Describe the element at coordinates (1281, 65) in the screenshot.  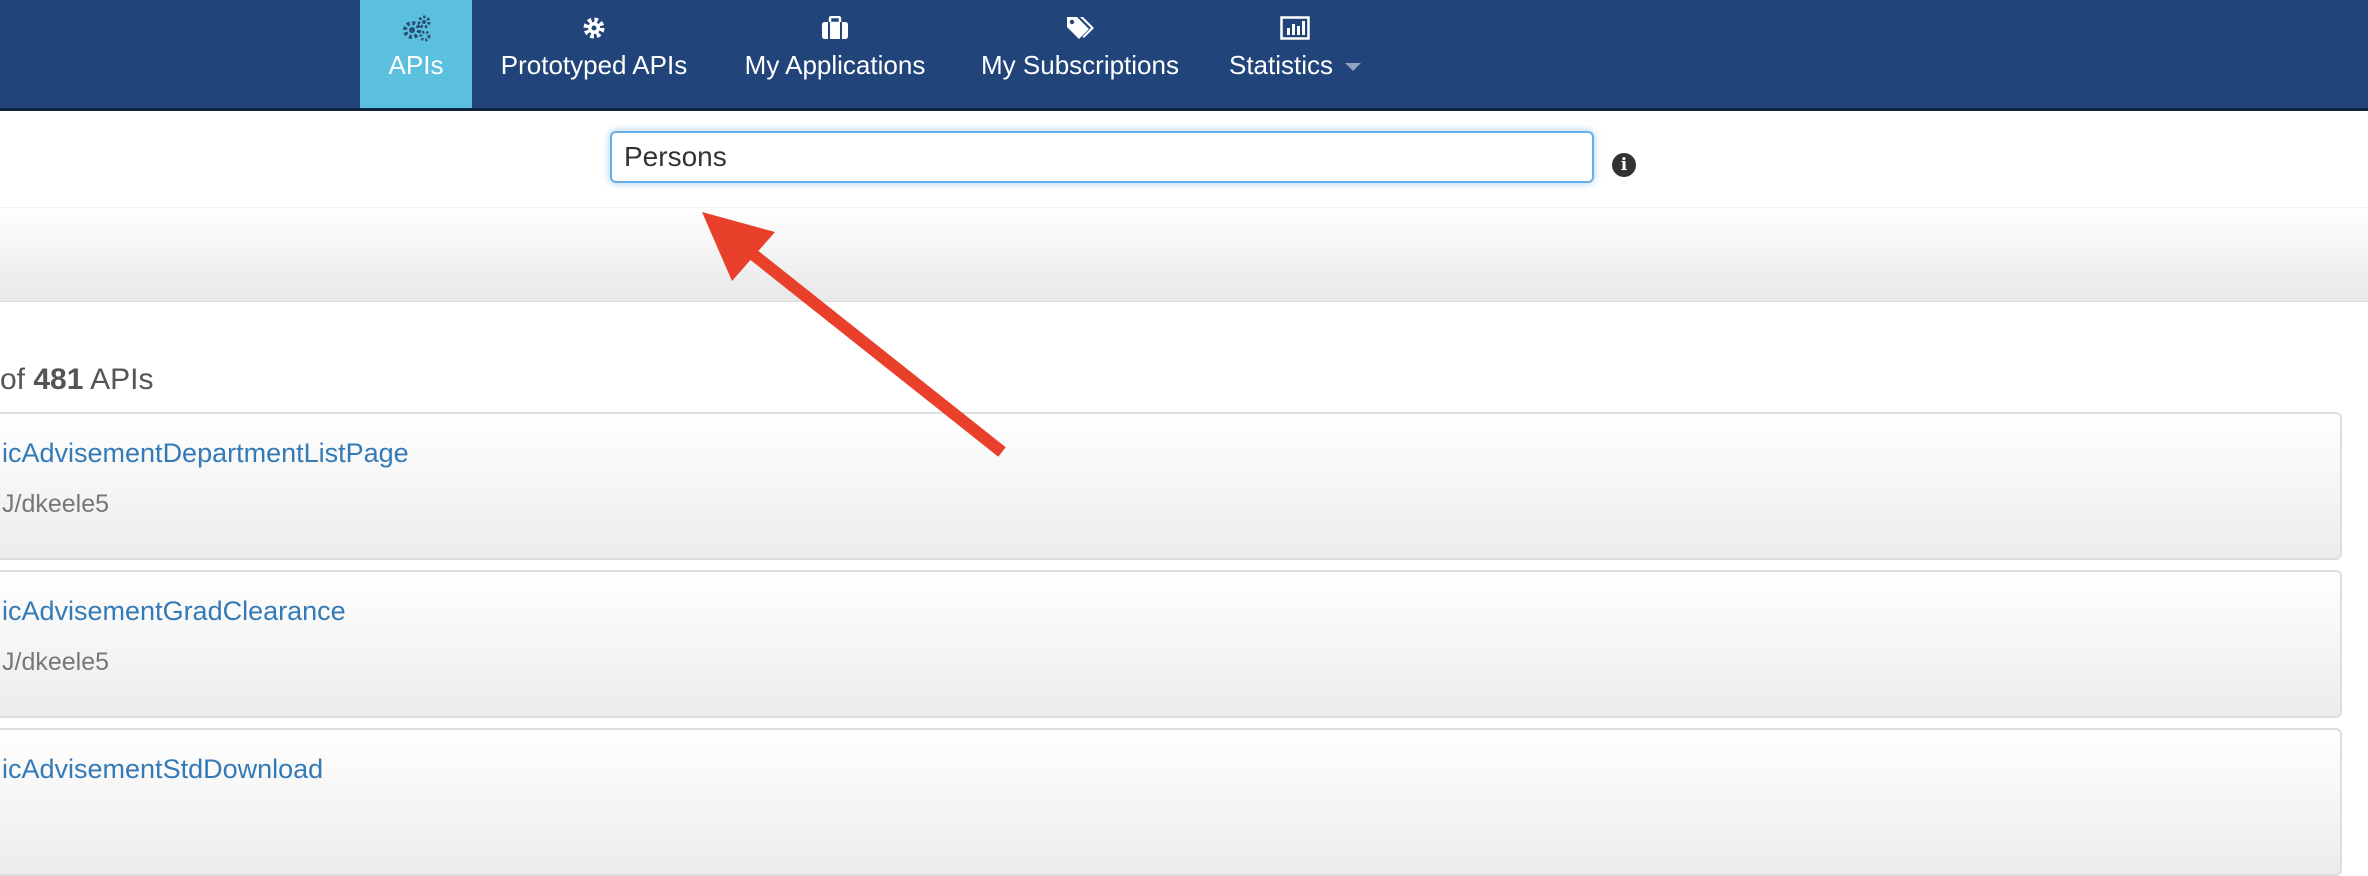
I see `statistics-label: Statistics` at that location.